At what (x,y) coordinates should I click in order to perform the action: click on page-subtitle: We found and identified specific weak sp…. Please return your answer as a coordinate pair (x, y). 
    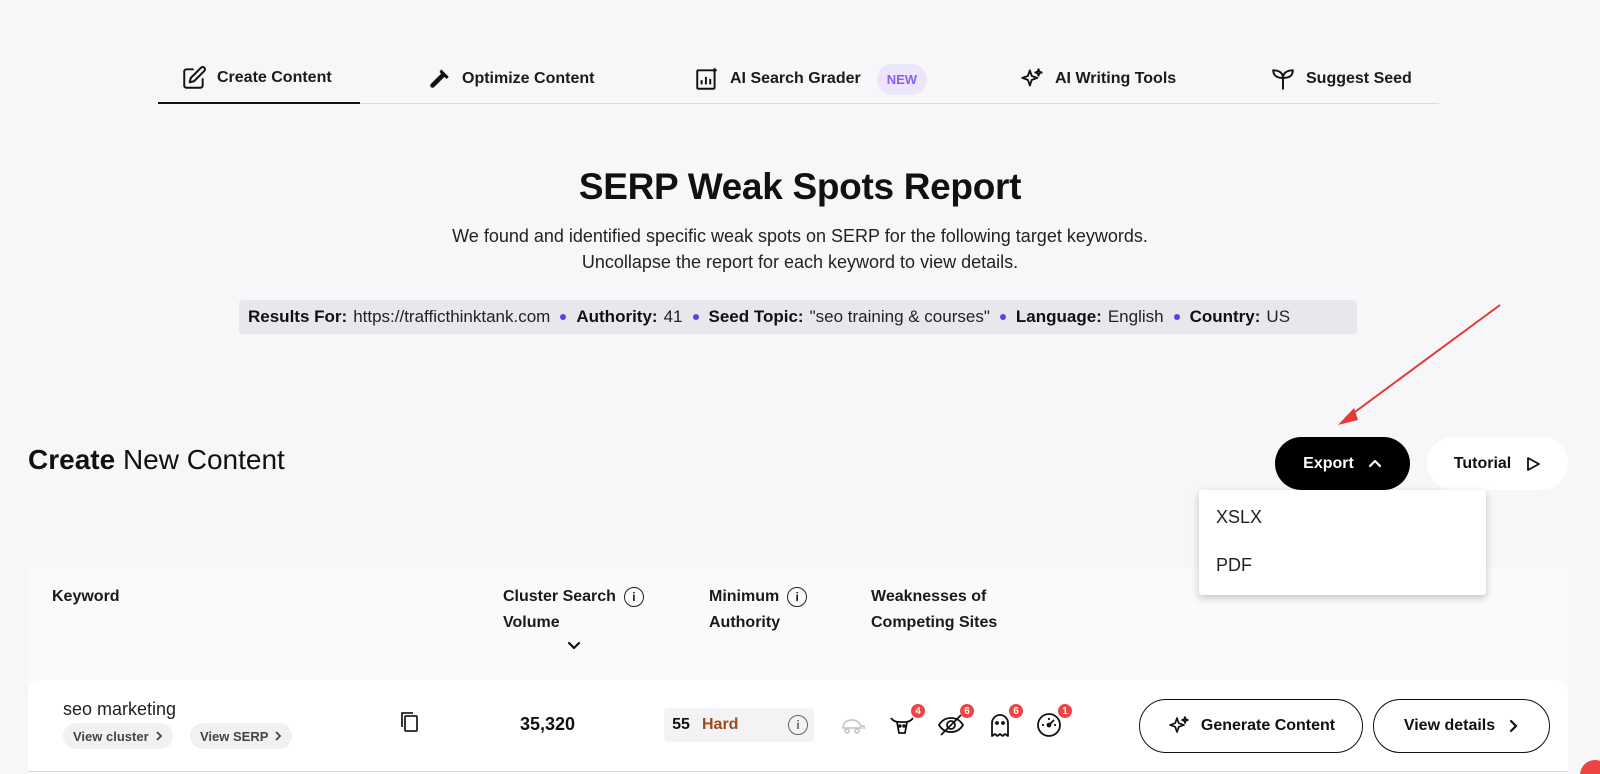
    Looking at the image, I should click on (800, 249).